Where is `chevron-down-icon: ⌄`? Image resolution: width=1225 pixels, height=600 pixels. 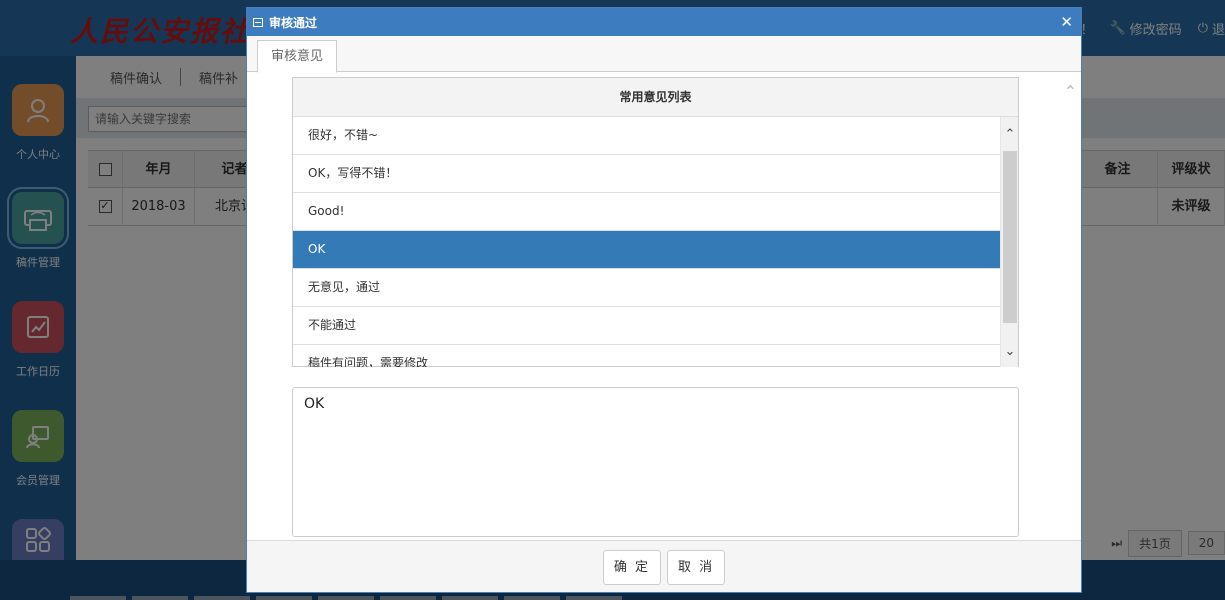
chevron-down-icon: ⌄ is located at coordinates (1010, 351).